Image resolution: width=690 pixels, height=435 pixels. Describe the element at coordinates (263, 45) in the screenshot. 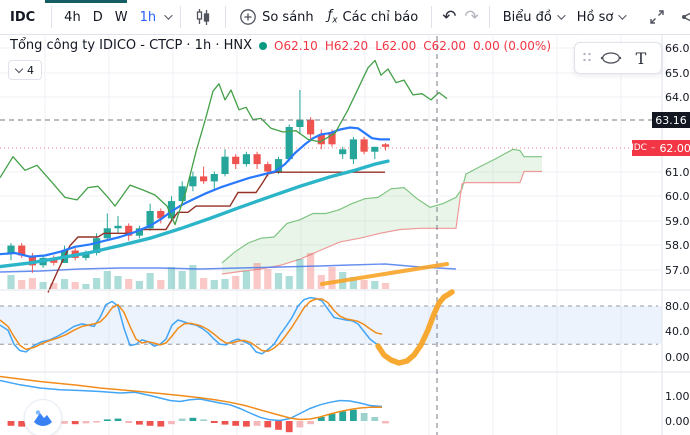

I see `market-status-dot-icon` at that location.